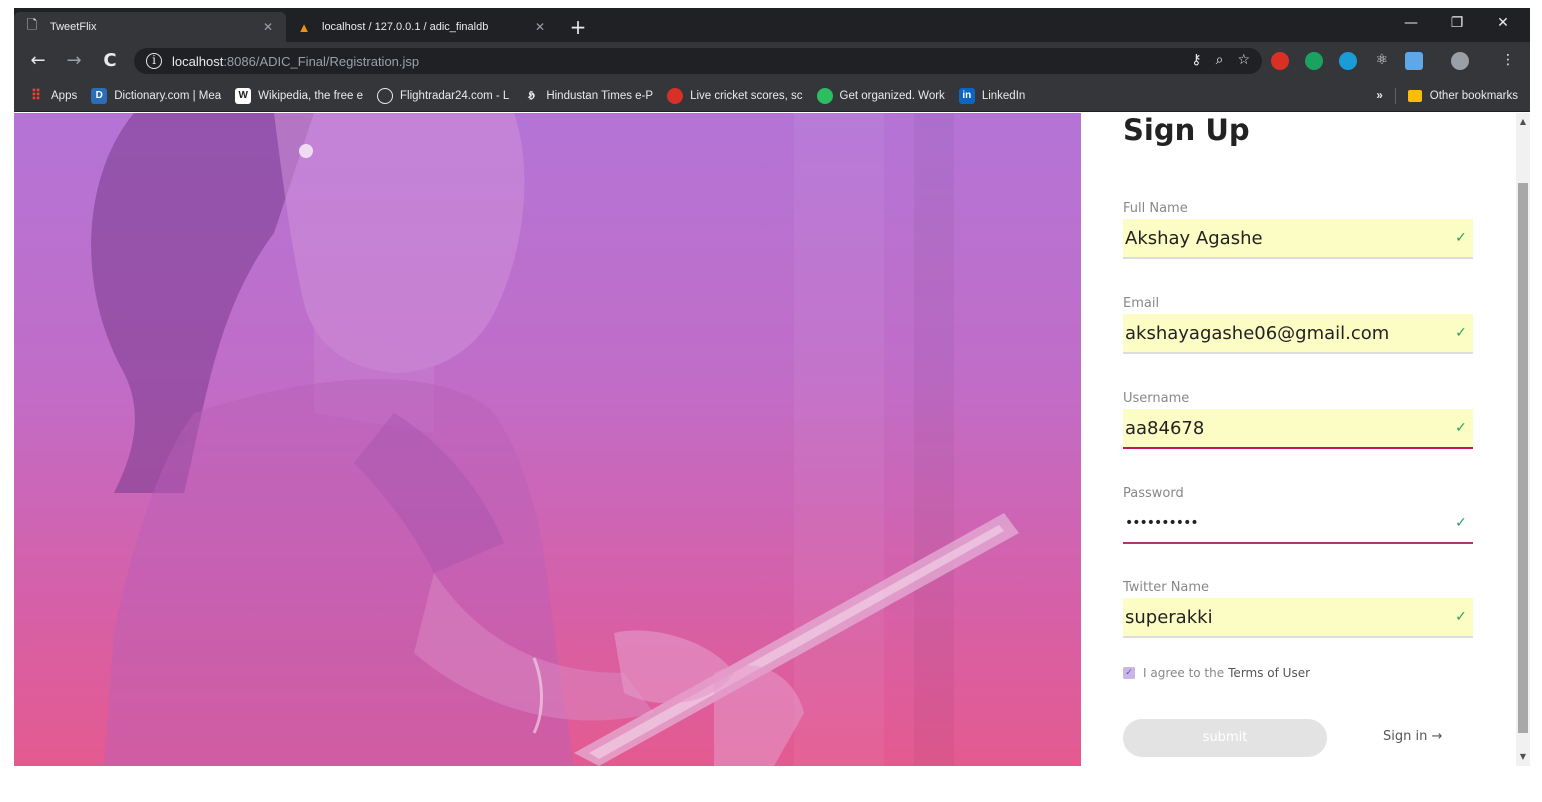 This screenshot has height=802, width=1542. Describe the element at coordinates (304, 27) in the screenshot. I see `phpmyadmin-icon: ▲` at that location.